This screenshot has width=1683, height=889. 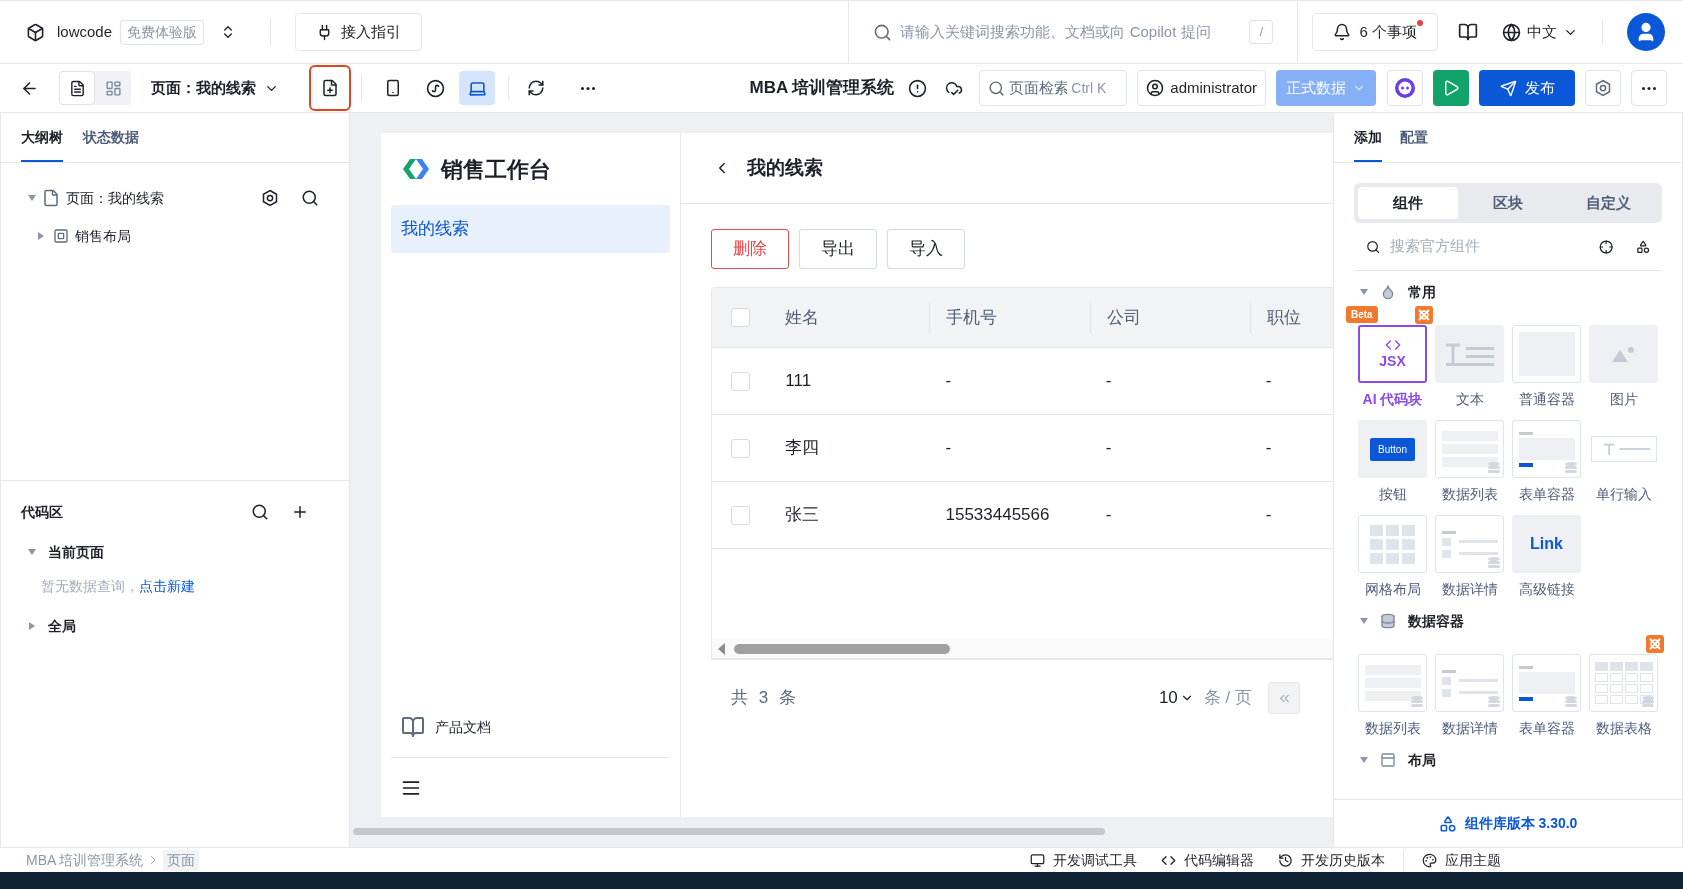 What do you see at coordinates (972, 317) in the screenshot?
I see `column-header: 手机号` at bounding box center [972, 317].